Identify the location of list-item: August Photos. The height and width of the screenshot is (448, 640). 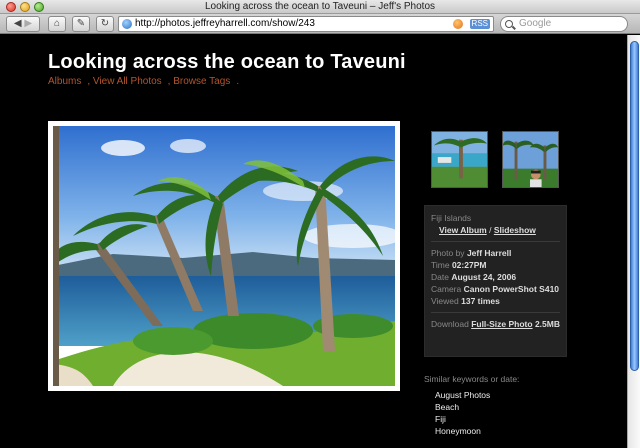
(462, 395).